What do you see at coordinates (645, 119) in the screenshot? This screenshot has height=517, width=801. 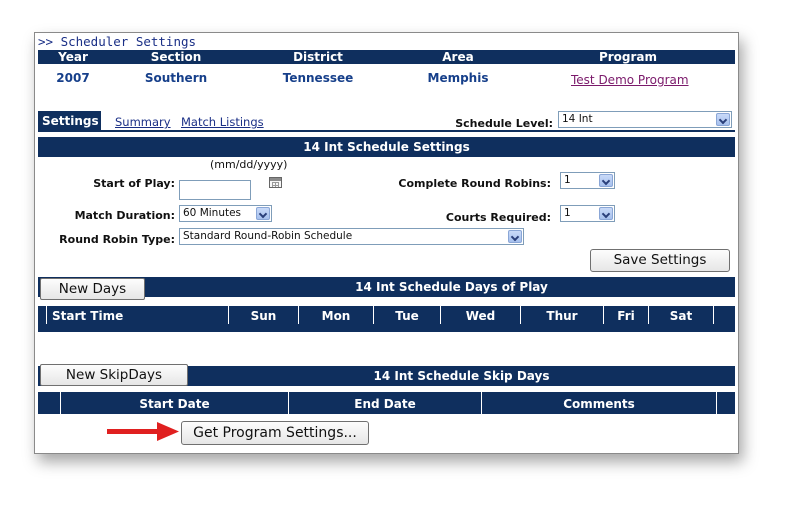 I see `schedule-level-select: 14 Int` at bounding box center [645, 119].